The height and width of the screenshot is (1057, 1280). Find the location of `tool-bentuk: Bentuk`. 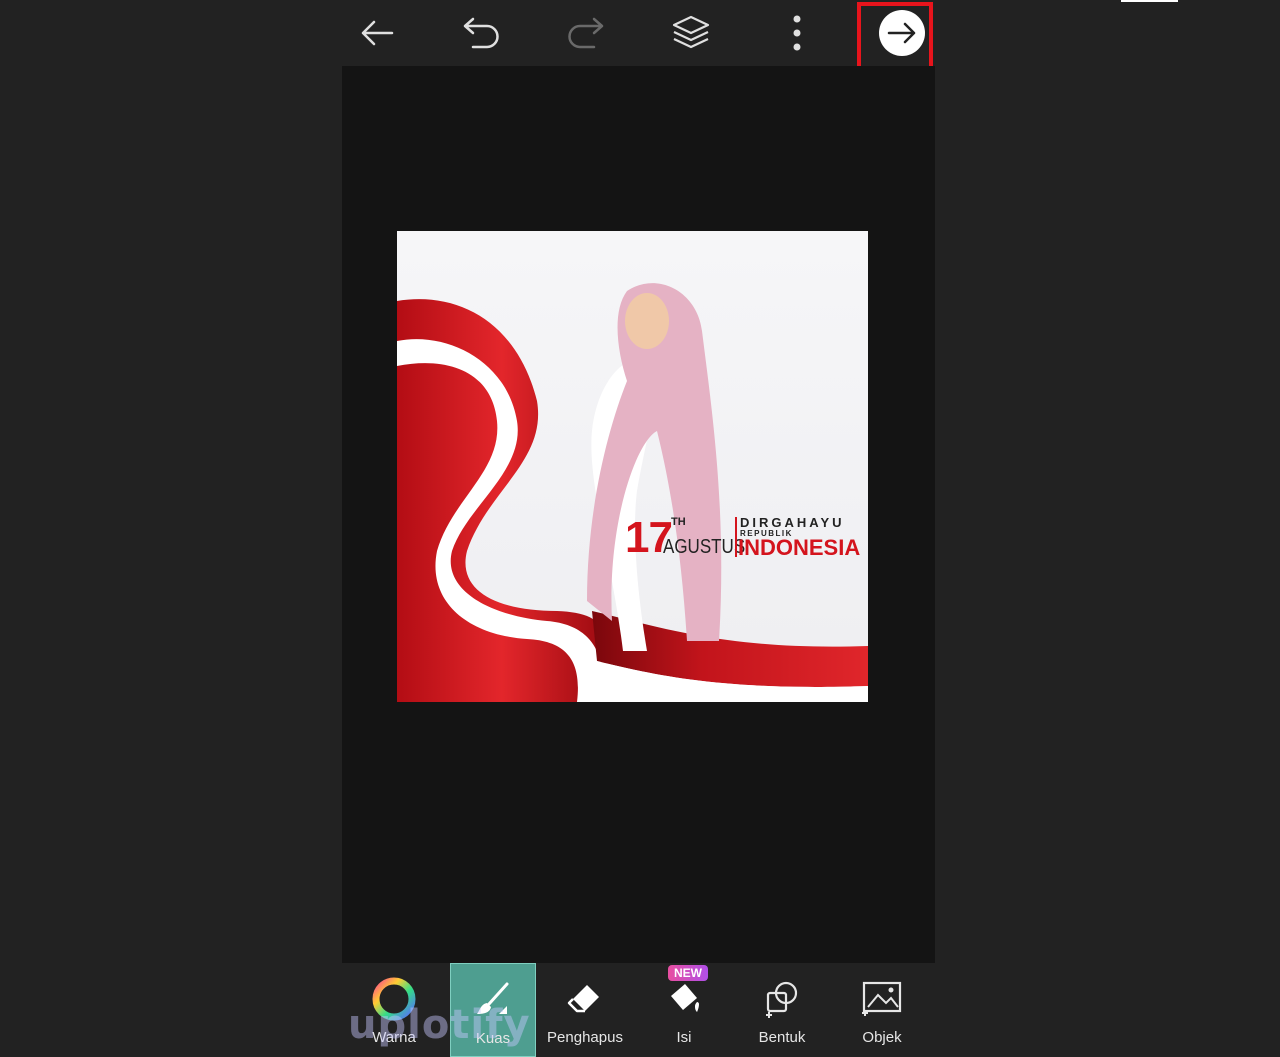

tool-bentuk: Bentuk is located at coordinates (782, 1010).